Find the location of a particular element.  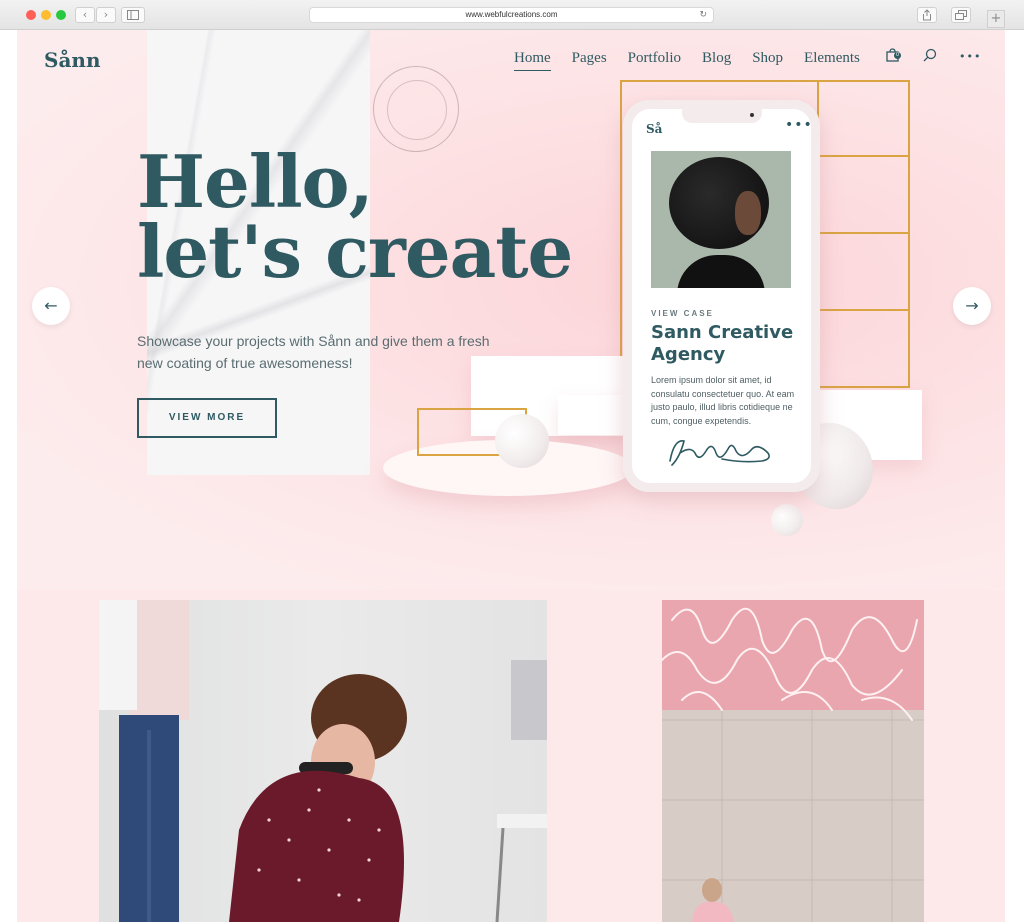

portrait-face is located at coordinates (748, 213).